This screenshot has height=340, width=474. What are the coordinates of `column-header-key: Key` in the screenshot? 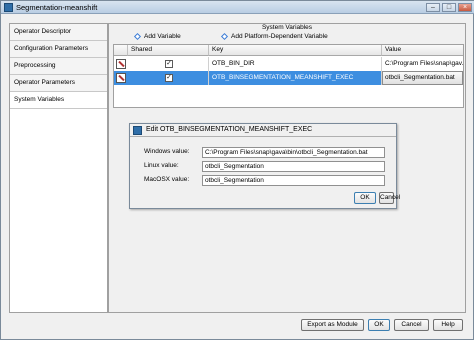 It's located at (295, 50).